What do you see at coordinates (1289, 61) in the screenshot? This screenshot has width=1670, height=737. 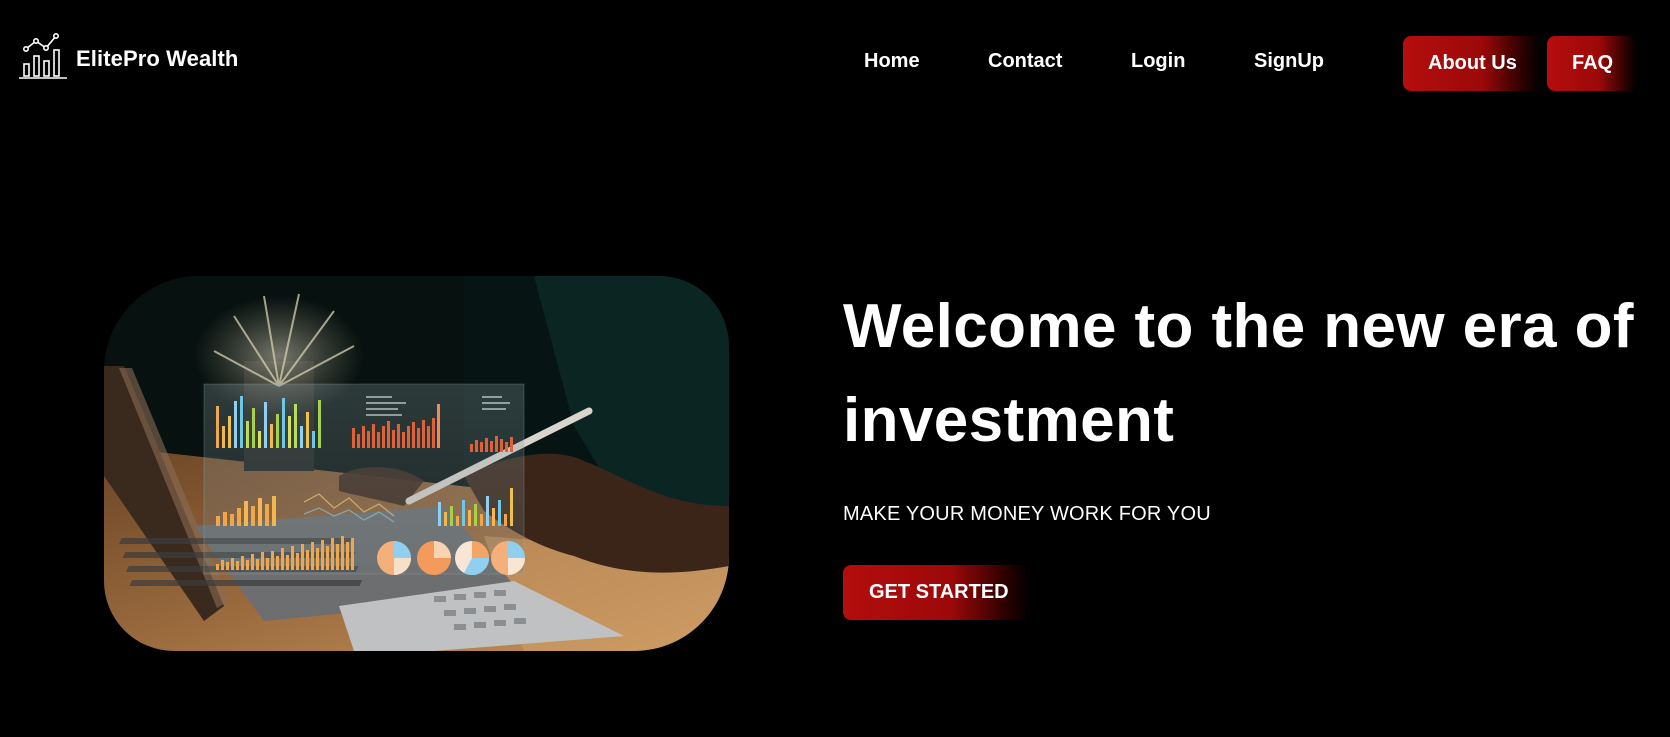 I see `nav-link-signup: SignUp` at bounding box center [1289, 61].